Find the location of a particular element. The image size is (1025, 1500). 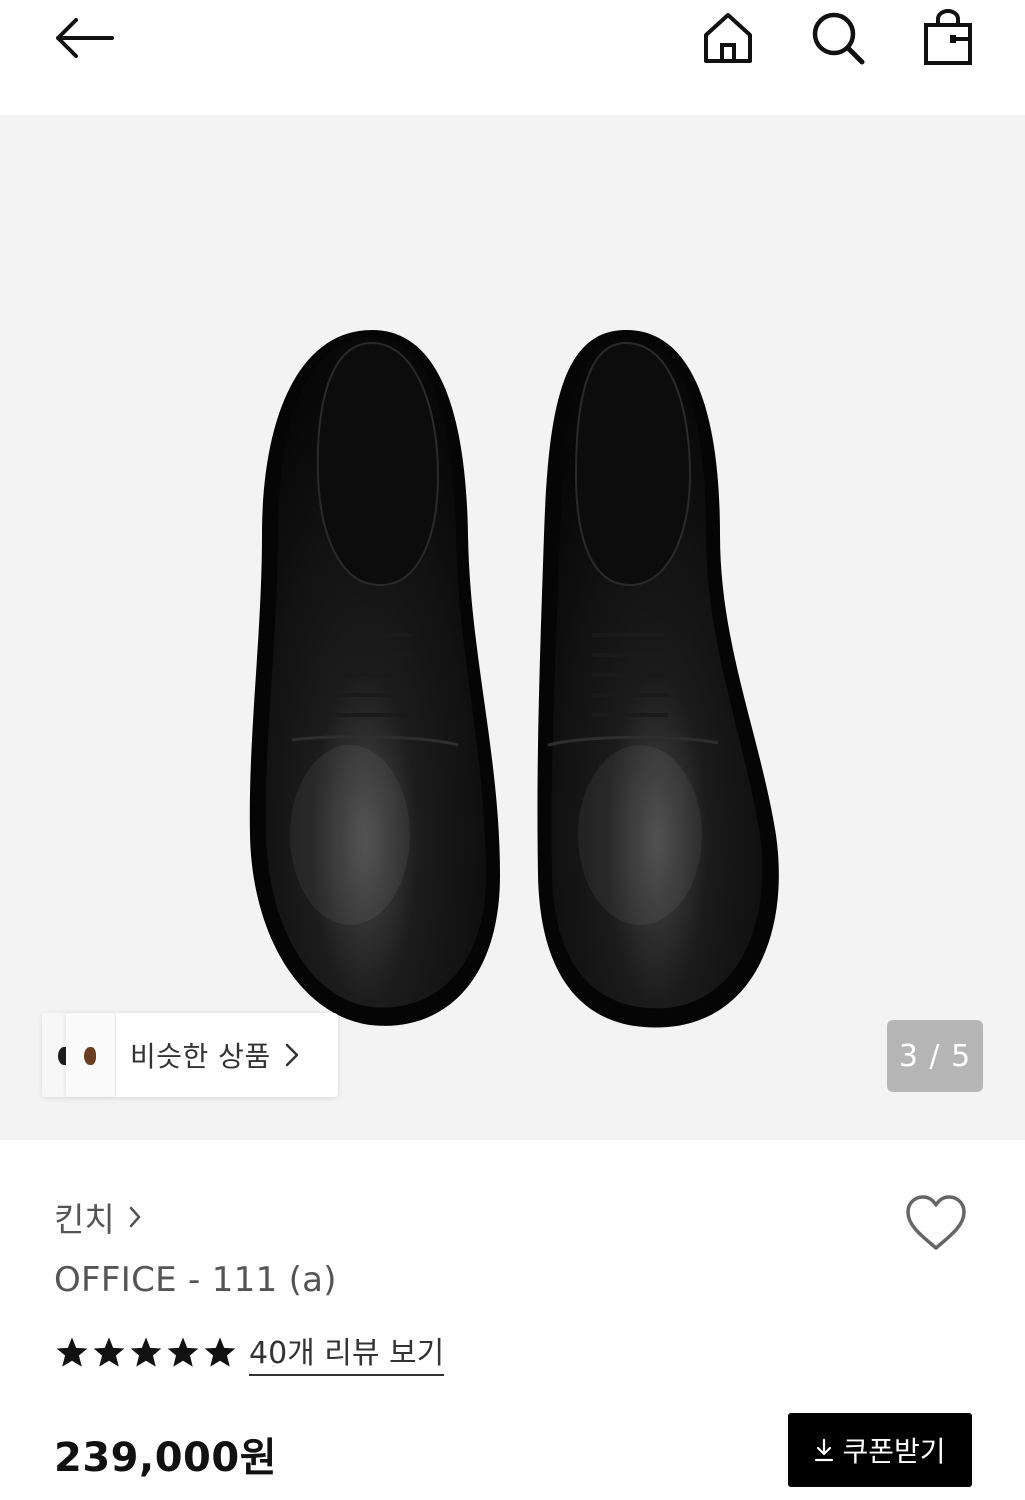

similar-products-thumbnails is located at coordinates (79, 1055).